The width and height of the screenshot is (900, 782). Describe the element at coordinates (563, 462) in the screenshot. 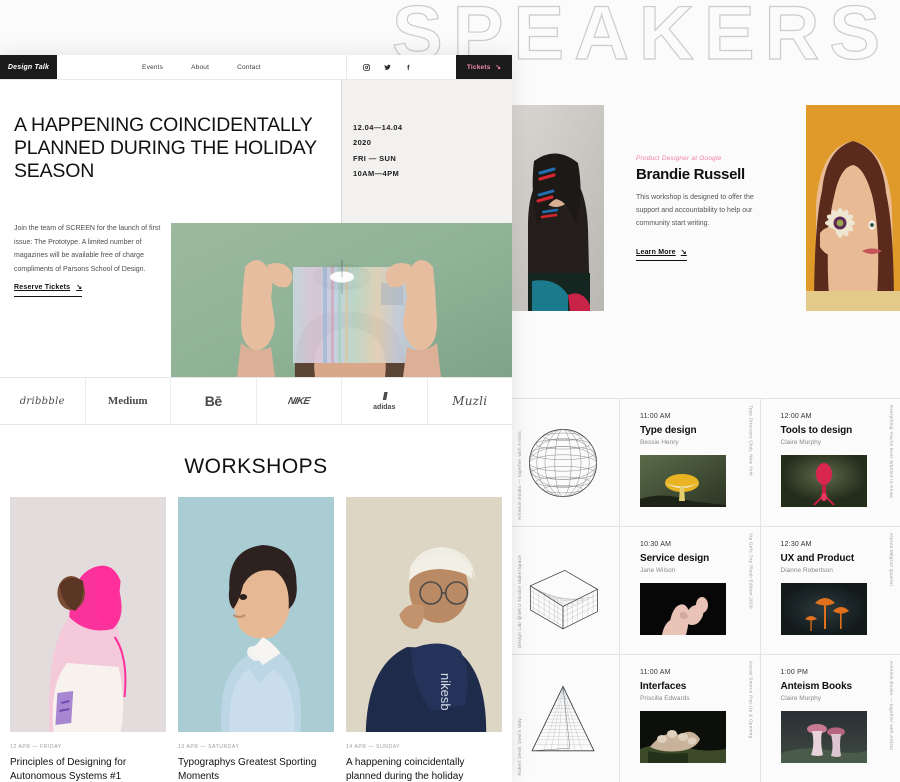

I see `wireframe-sphere-icon` at that location.